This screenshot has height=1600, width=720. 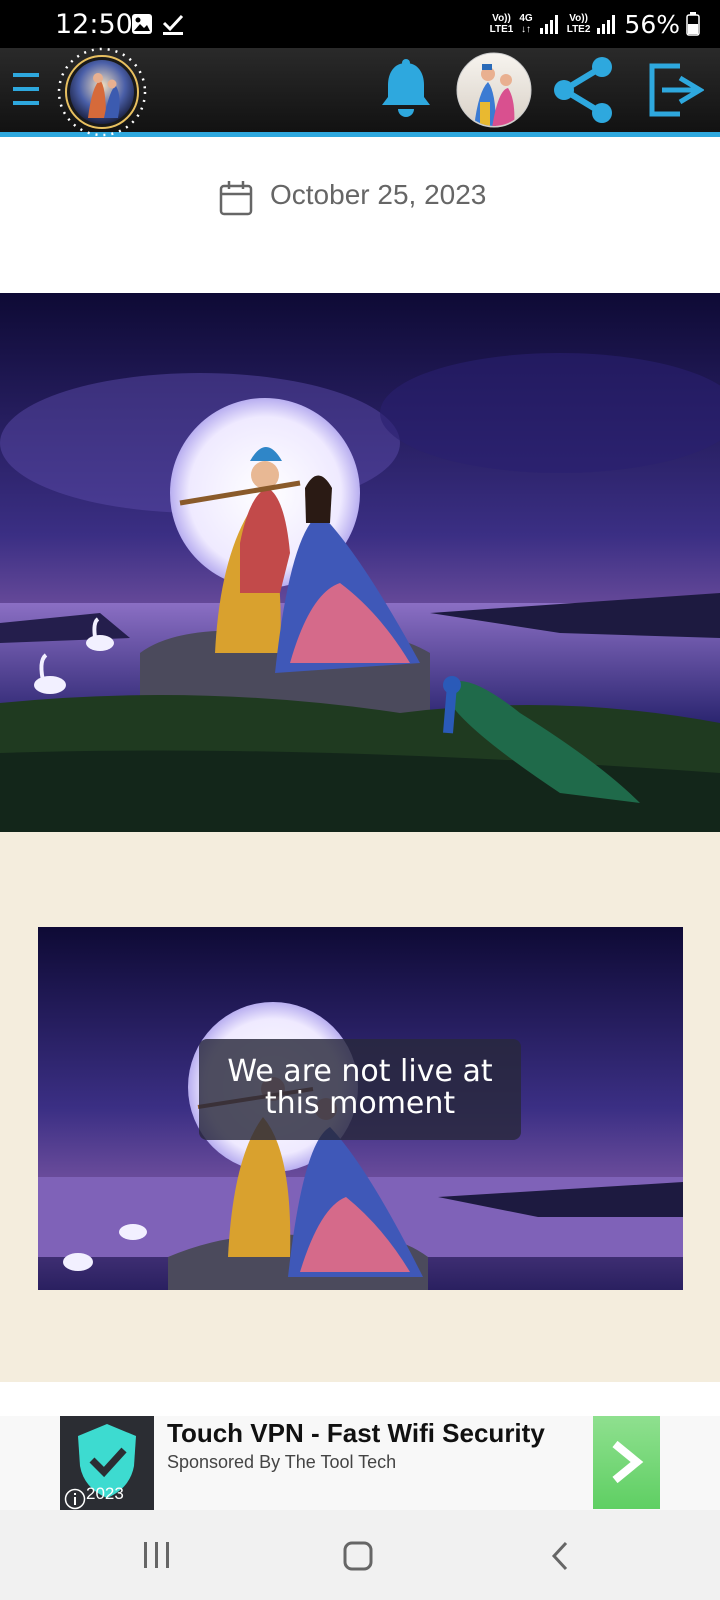 I want to click on ad-year: 2023, so click(x=105, y=1493).